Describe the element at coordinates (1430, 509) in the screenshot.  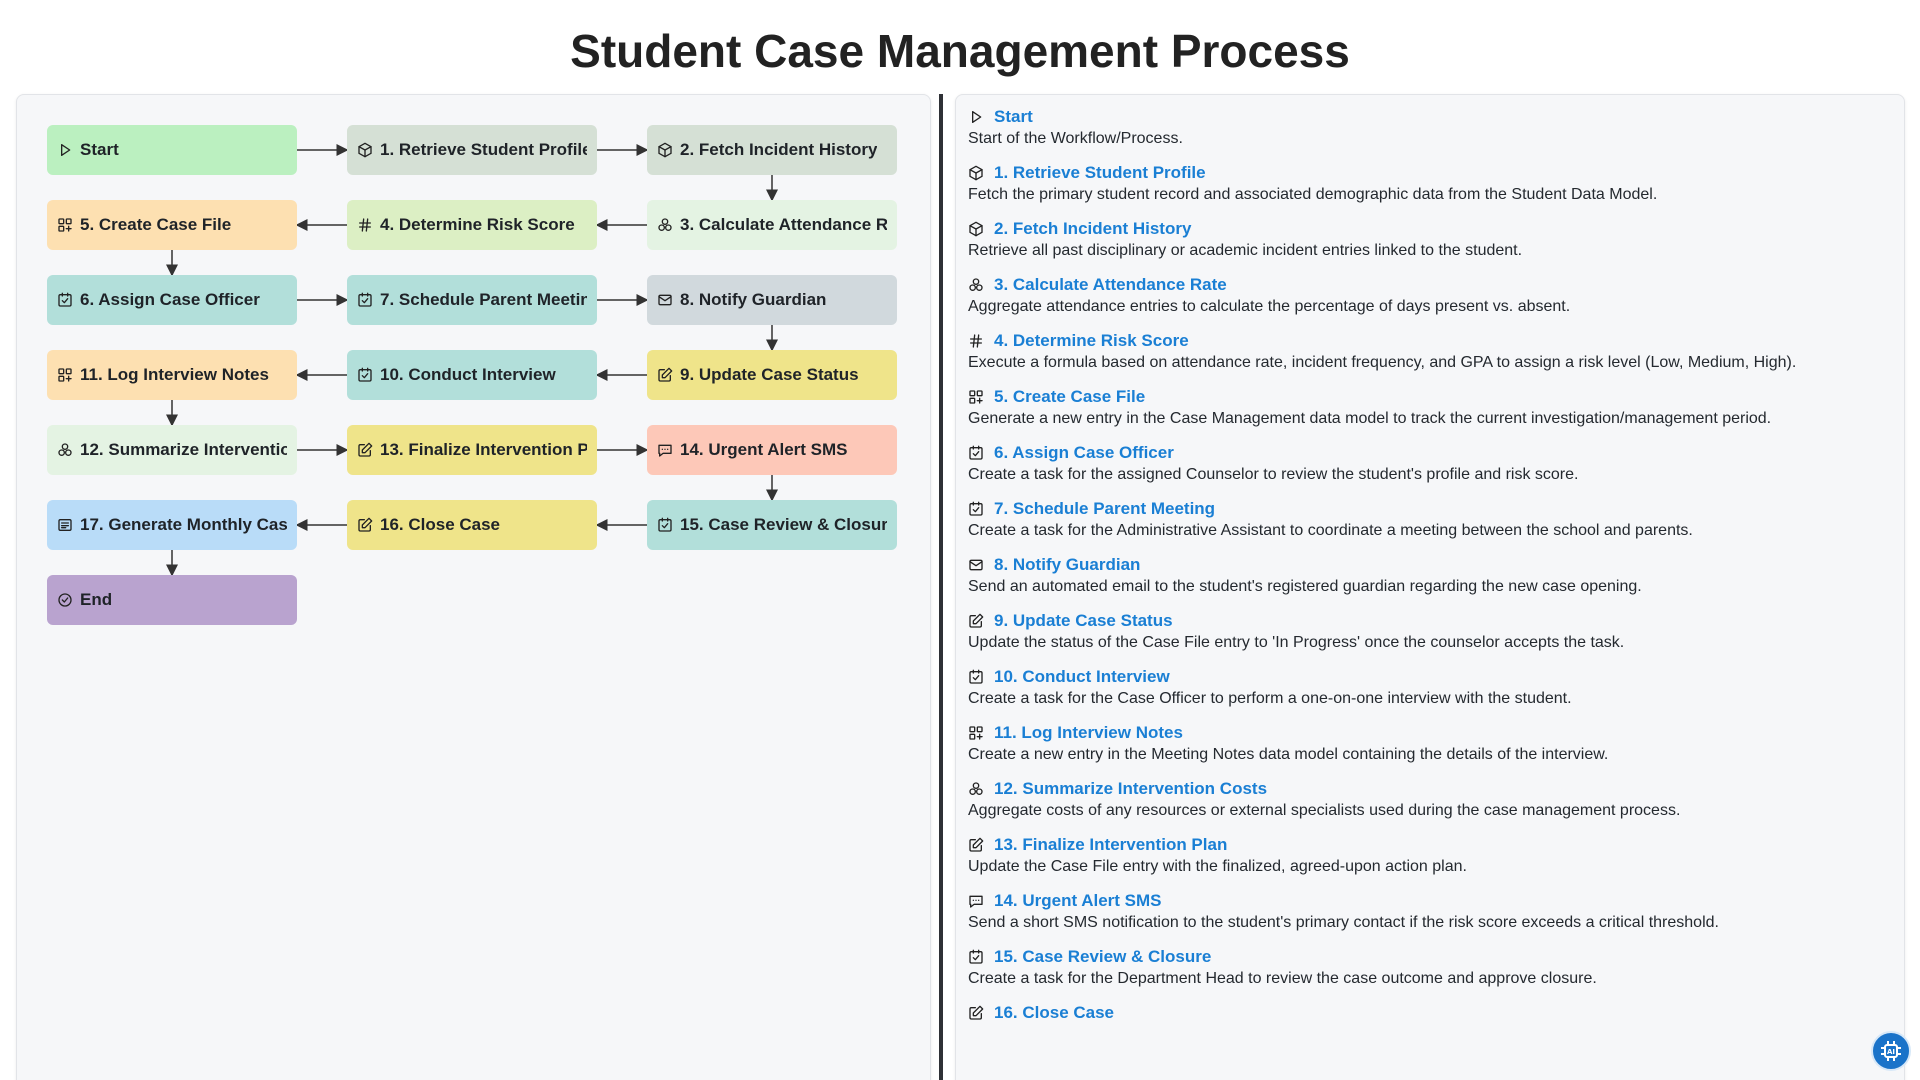
I see `step-detail-header: 7. Schedule Parent Meeting` at that location.